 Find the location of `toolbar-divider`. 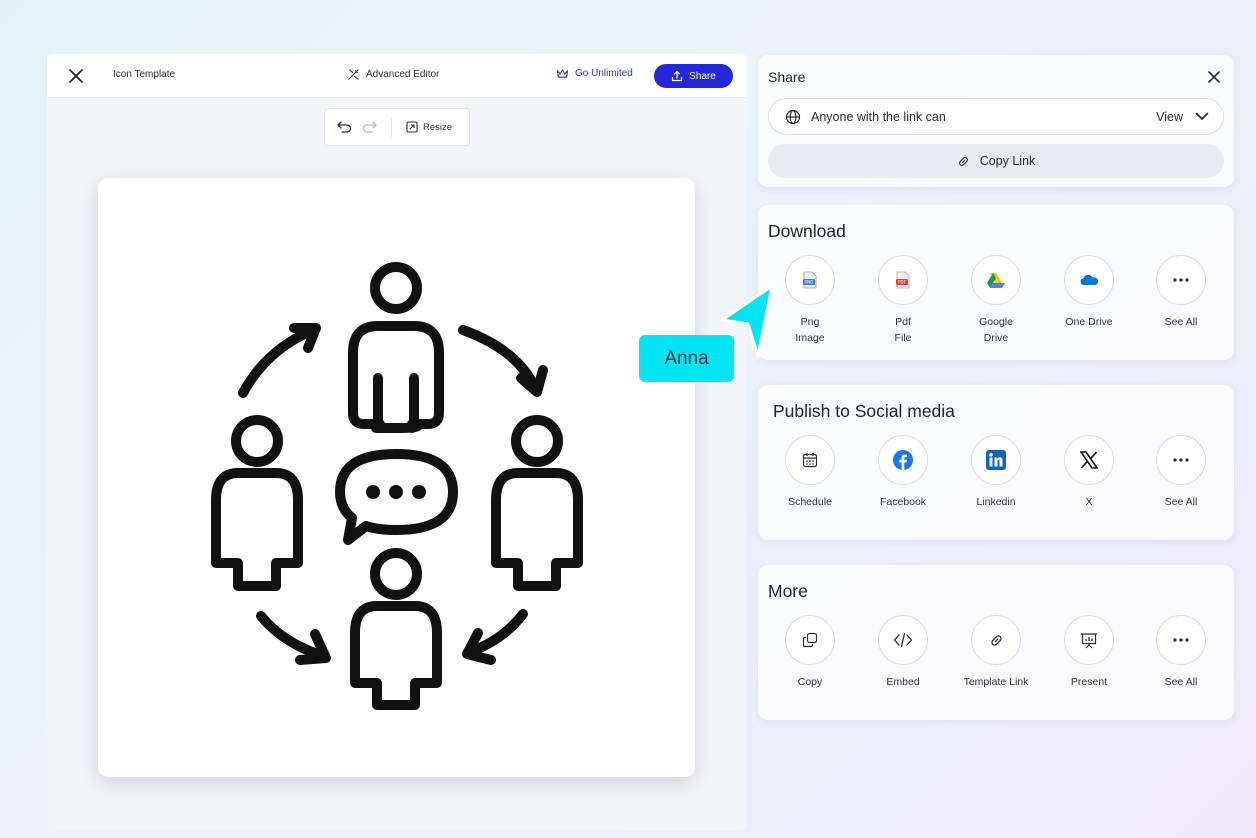

toolbar-divider is located at coordinates (391, 127).